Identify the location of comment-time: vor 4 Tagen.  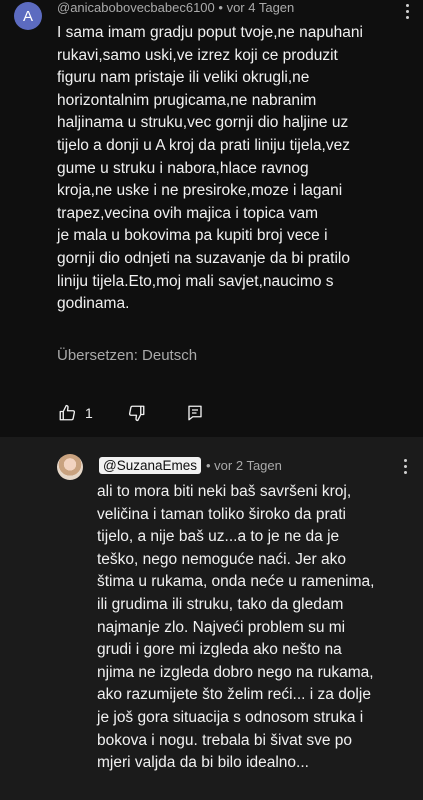
(261, 7).